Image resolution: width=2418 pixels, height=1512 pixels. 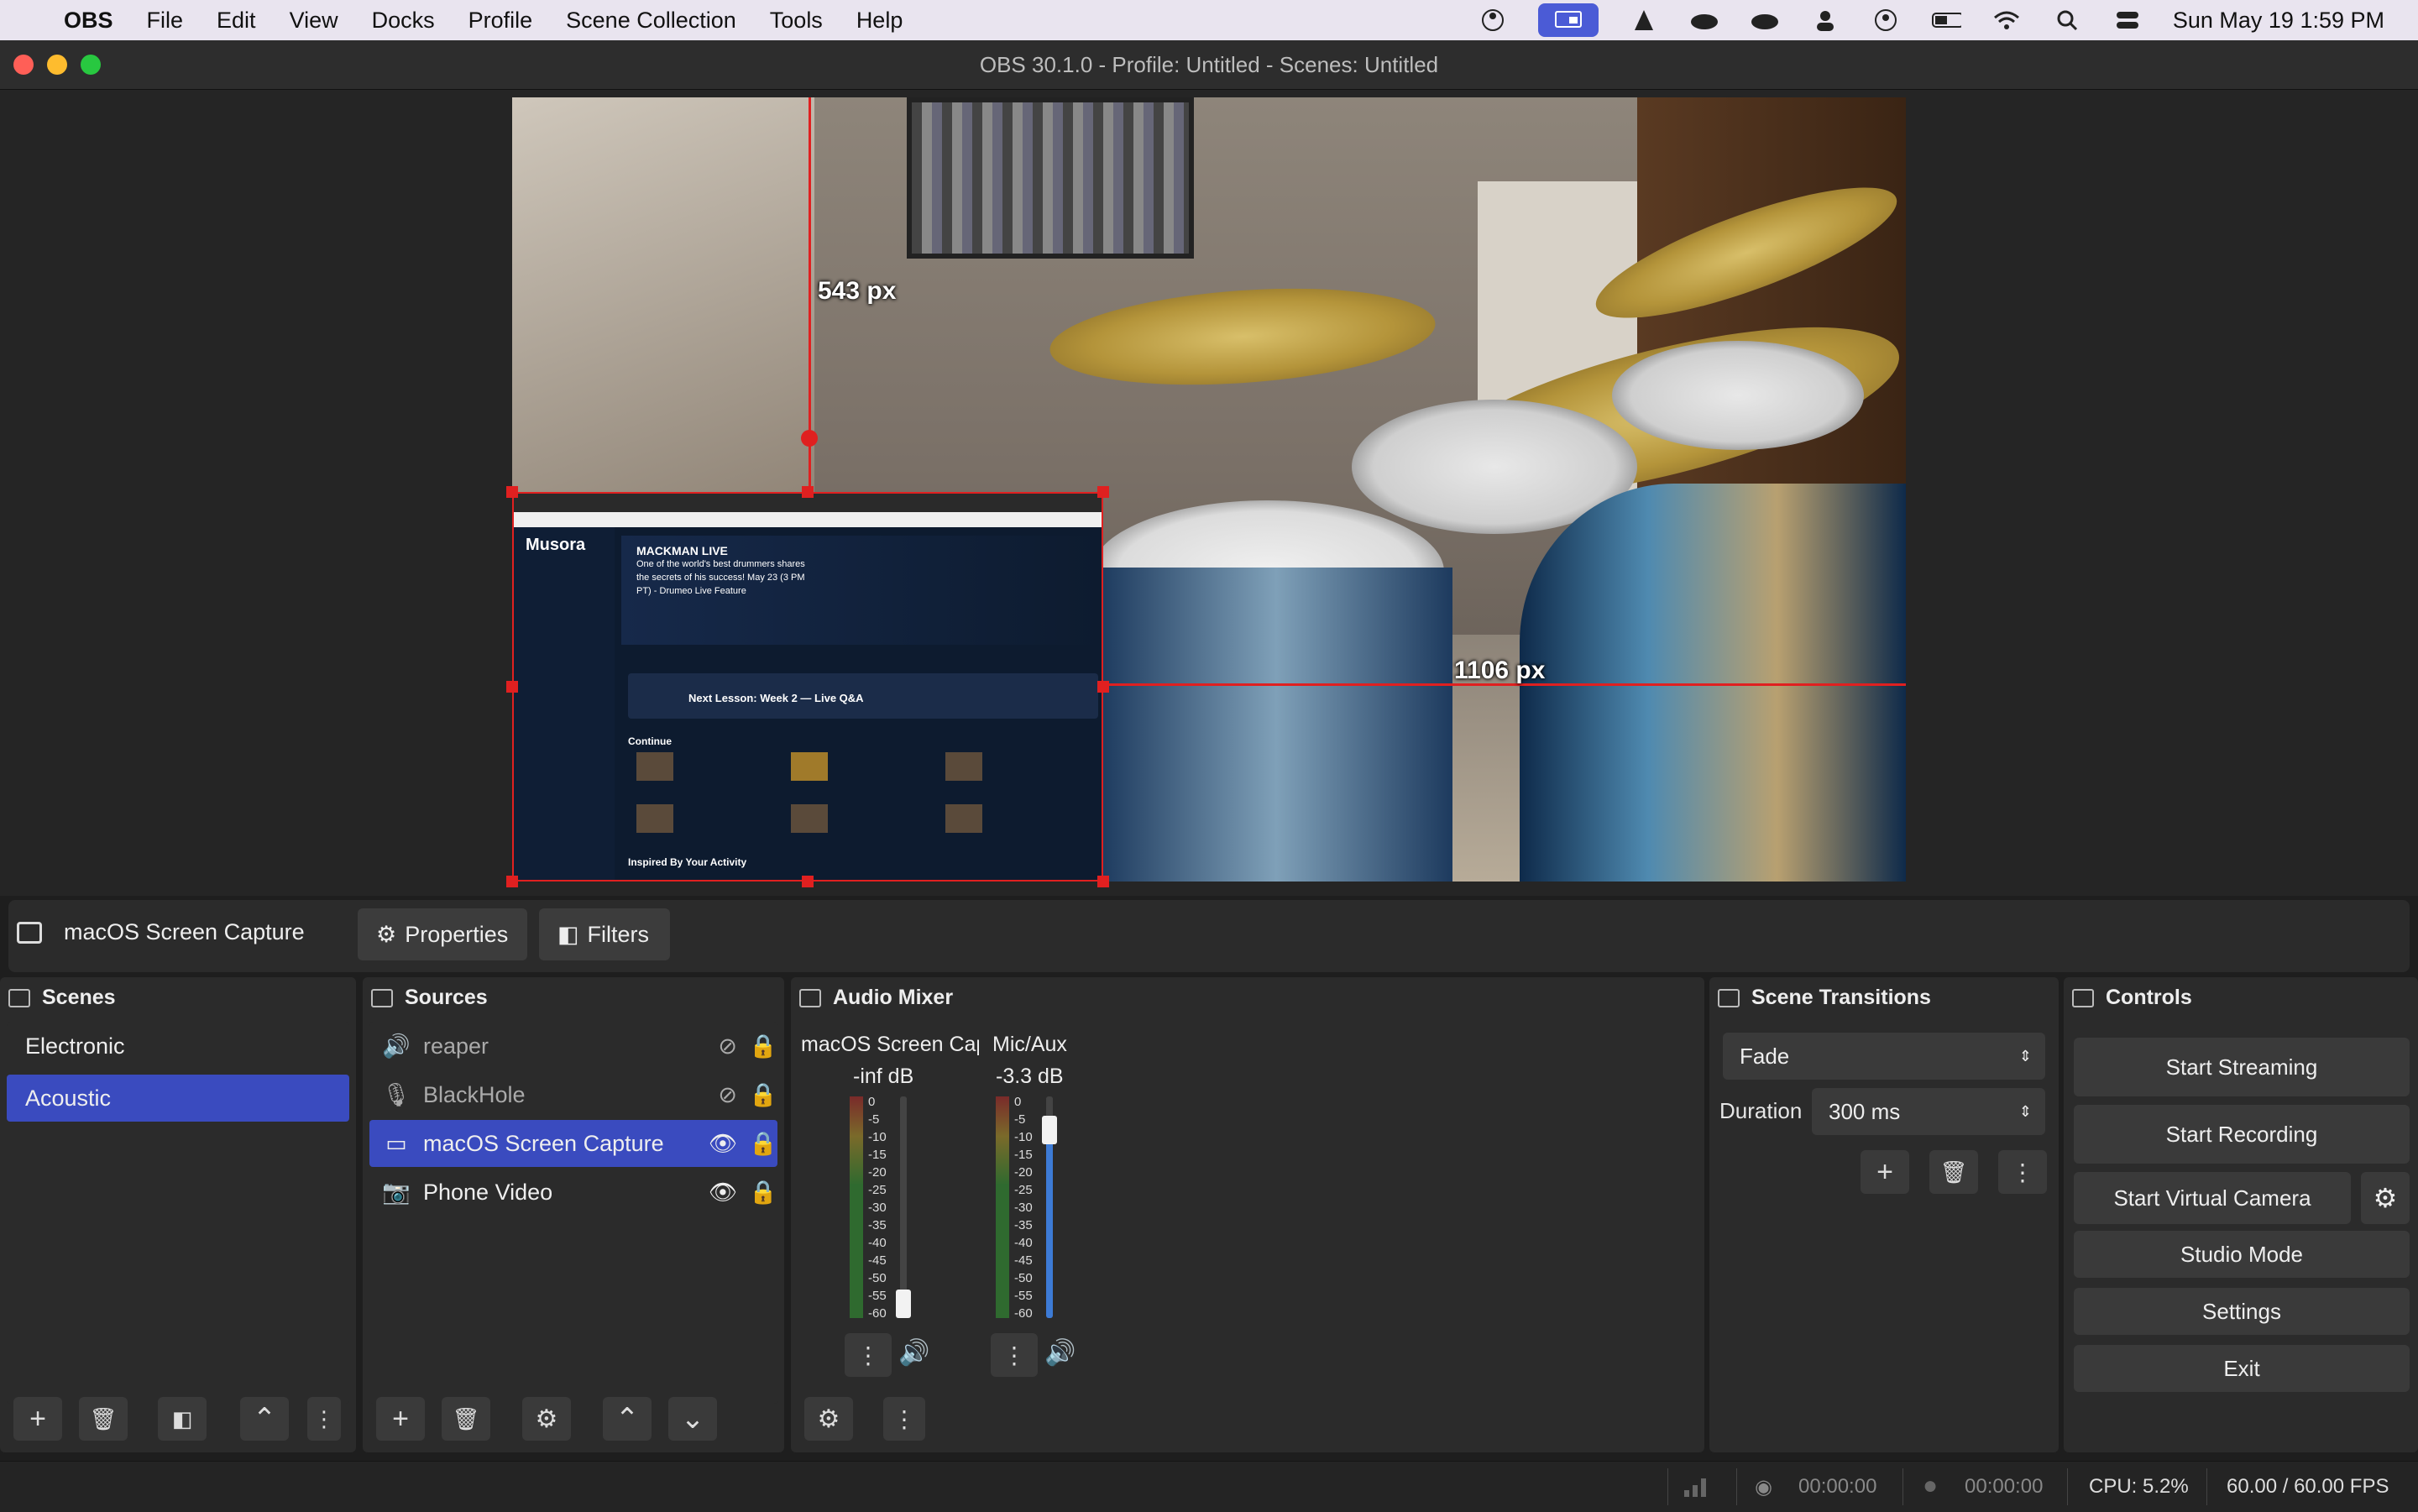 I want to click on sources-title: Sources, so click(x=446, y=997).